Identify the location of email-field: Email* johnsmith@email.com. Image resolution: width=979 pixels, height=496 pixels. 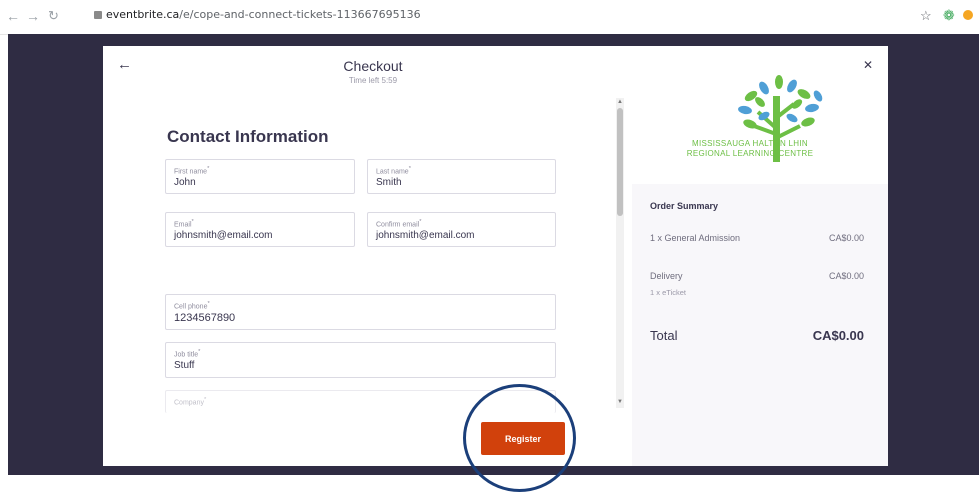
(260, 229).